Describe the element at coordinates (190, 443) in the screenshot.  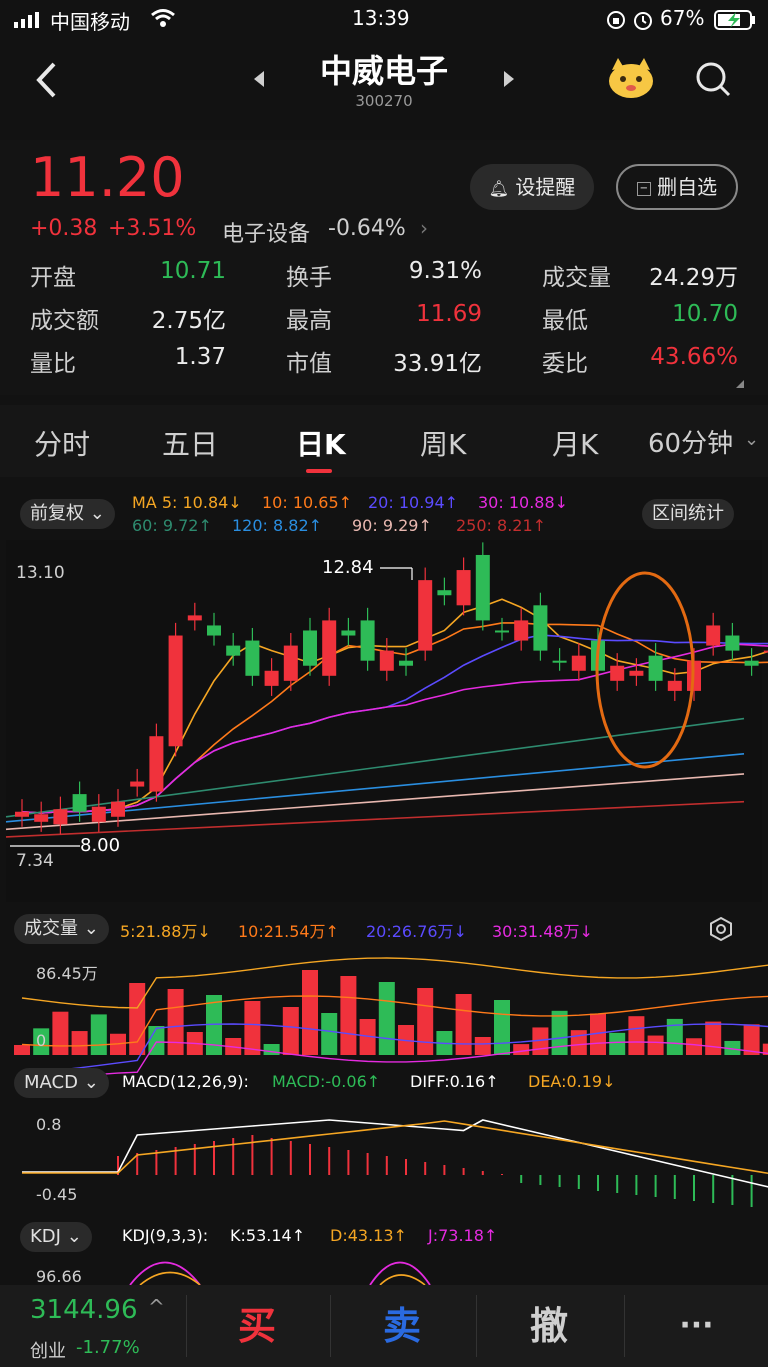
I see `tab-1: 五日` at that location.